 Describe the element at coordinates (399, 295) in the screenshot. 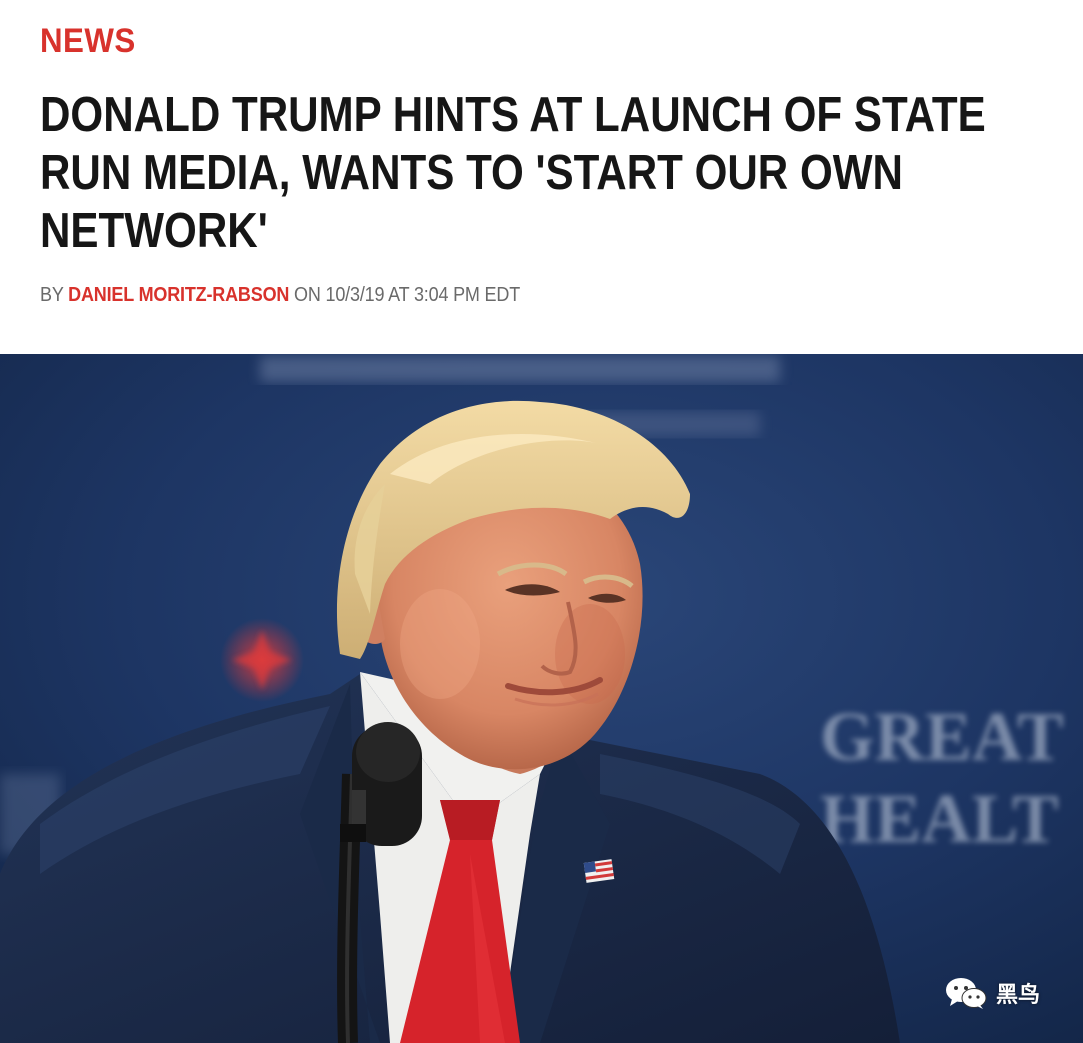

I see `byline-at: AT` at that location.